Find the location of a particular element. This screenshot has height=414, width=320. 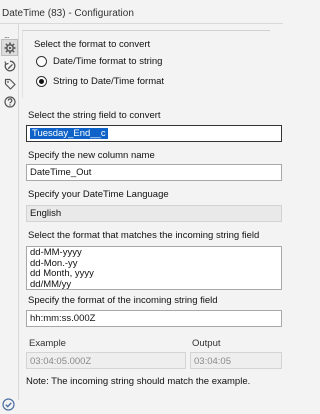

radio-datetime-to-string: Date/Time format to string is located at coordinates (99, 61).